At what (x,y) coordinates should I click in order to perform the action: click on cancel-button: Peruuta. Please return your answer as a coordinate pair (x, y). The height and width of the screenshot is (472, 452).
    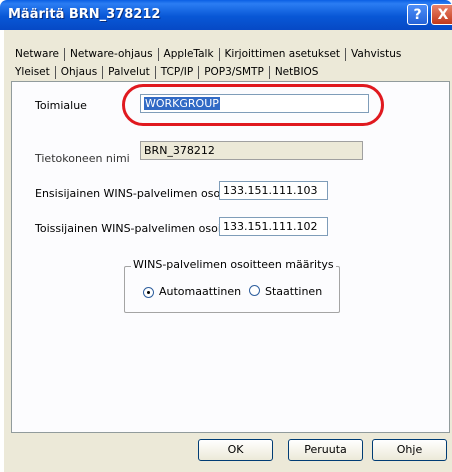
    Looking at the image, I should click on (325, 450).